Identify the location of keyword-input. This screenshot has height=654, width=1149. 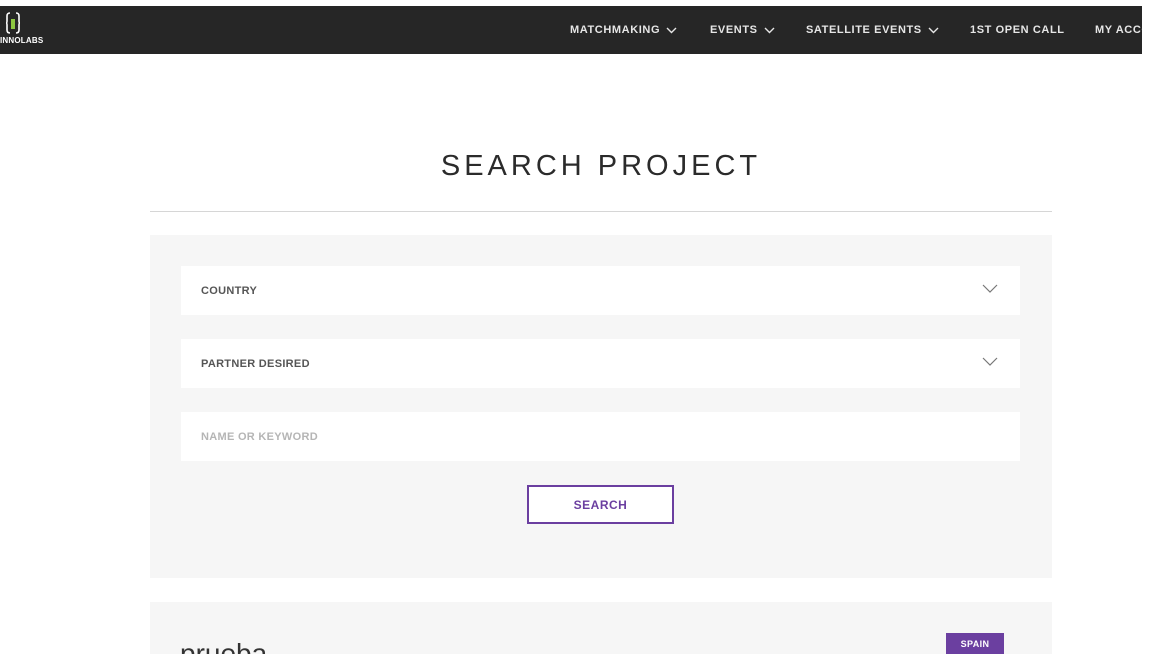
(601, 436).